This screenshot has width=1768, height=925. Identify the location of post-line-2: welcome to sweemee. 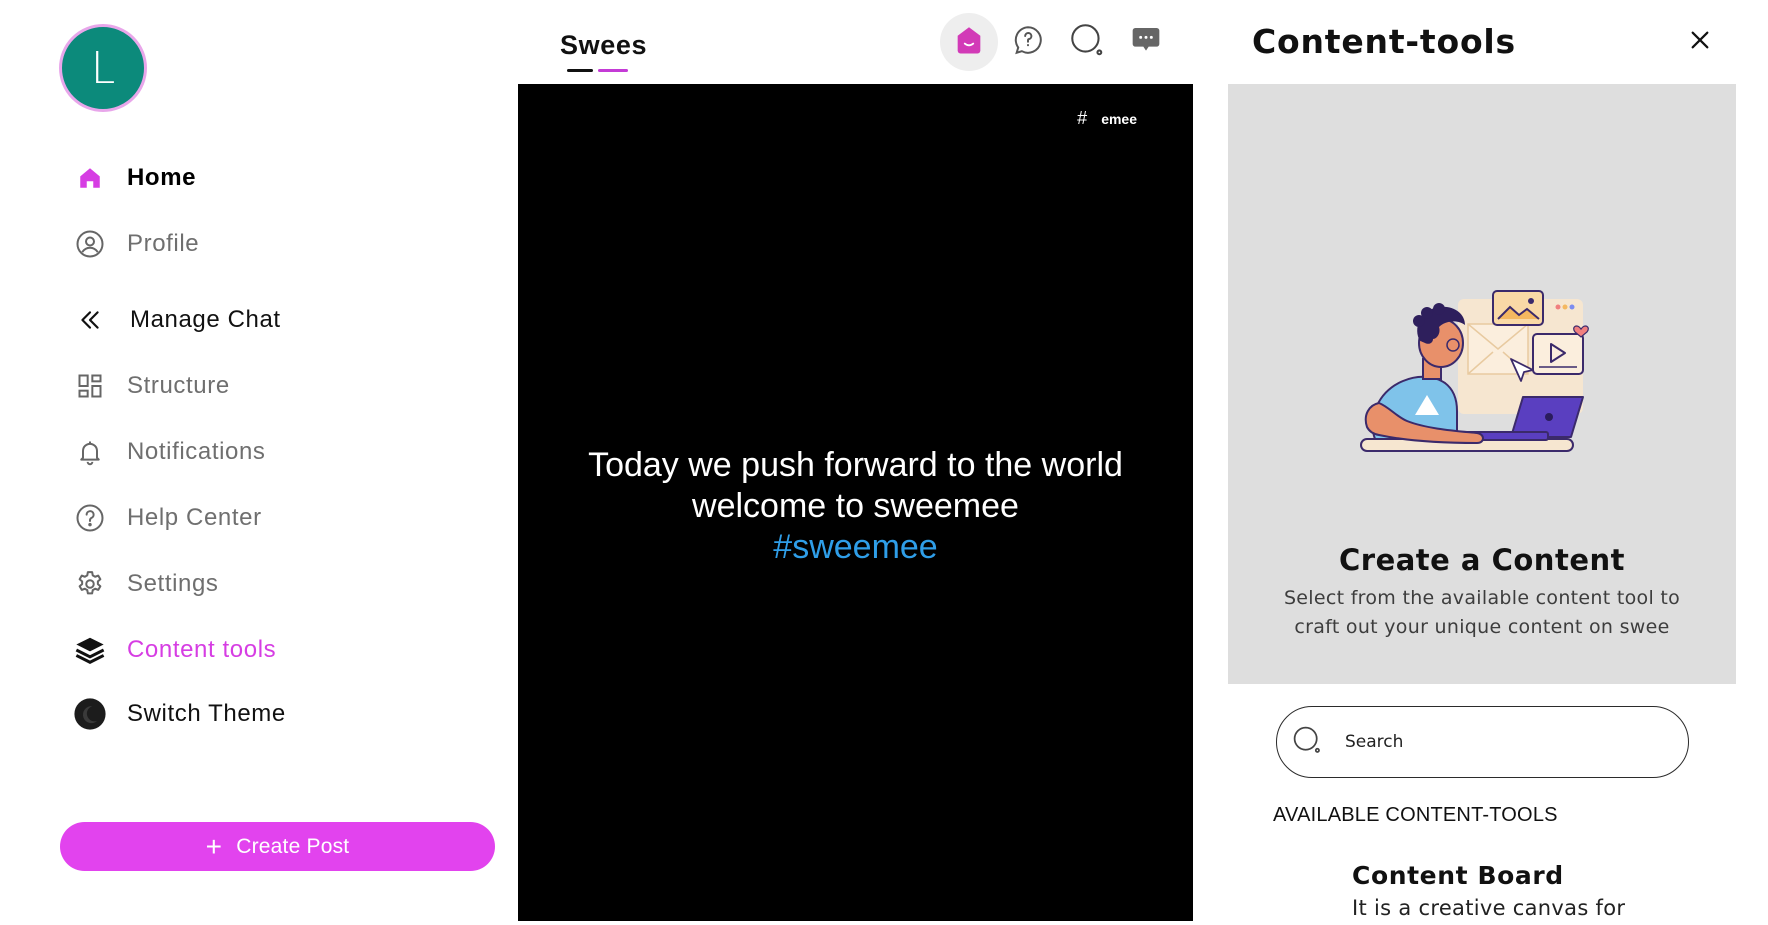
(855, 506).